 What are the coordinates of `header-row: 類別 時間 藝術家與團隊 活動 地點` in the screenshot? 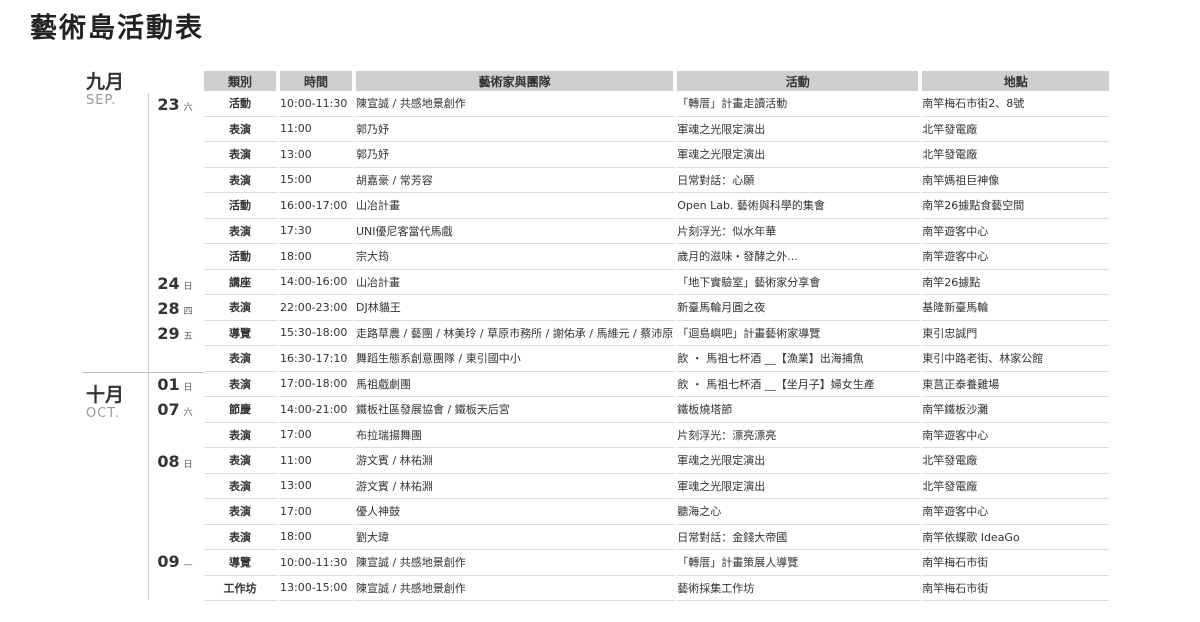 It's located at (657, 81).